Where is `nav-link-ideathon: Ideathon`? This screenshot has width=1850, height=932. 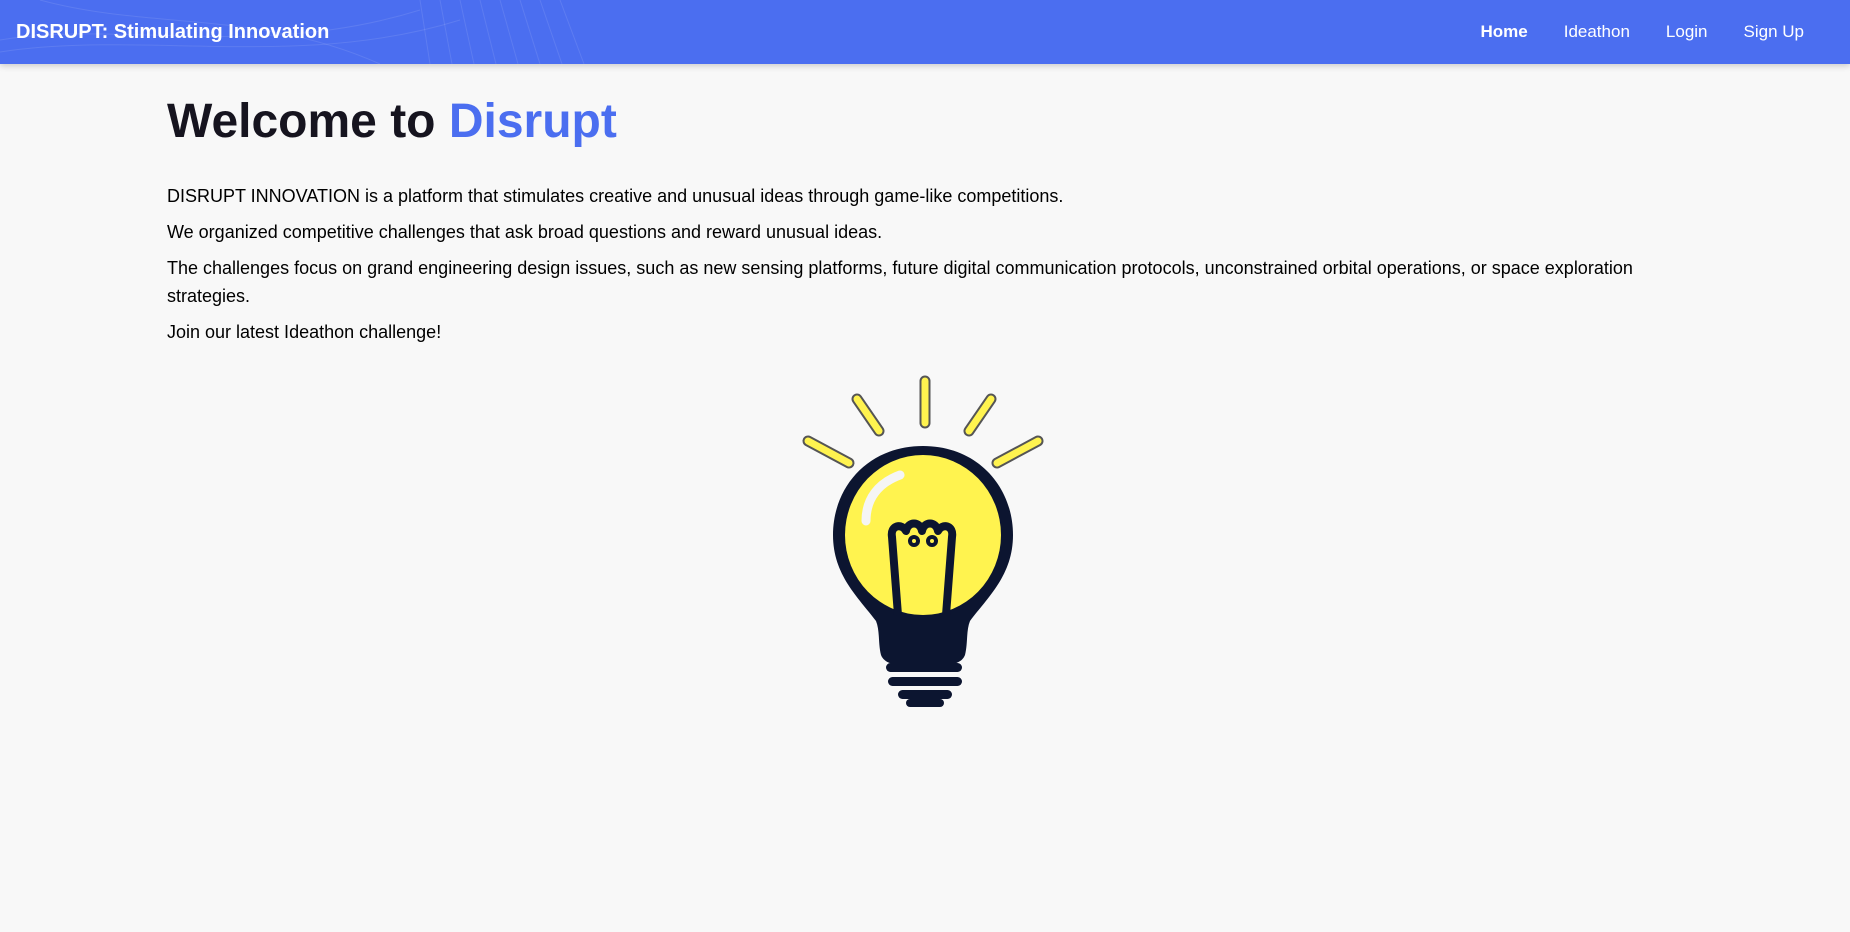
nav-link-ideathon: Ideathon is located at coordinates (1597, 32).